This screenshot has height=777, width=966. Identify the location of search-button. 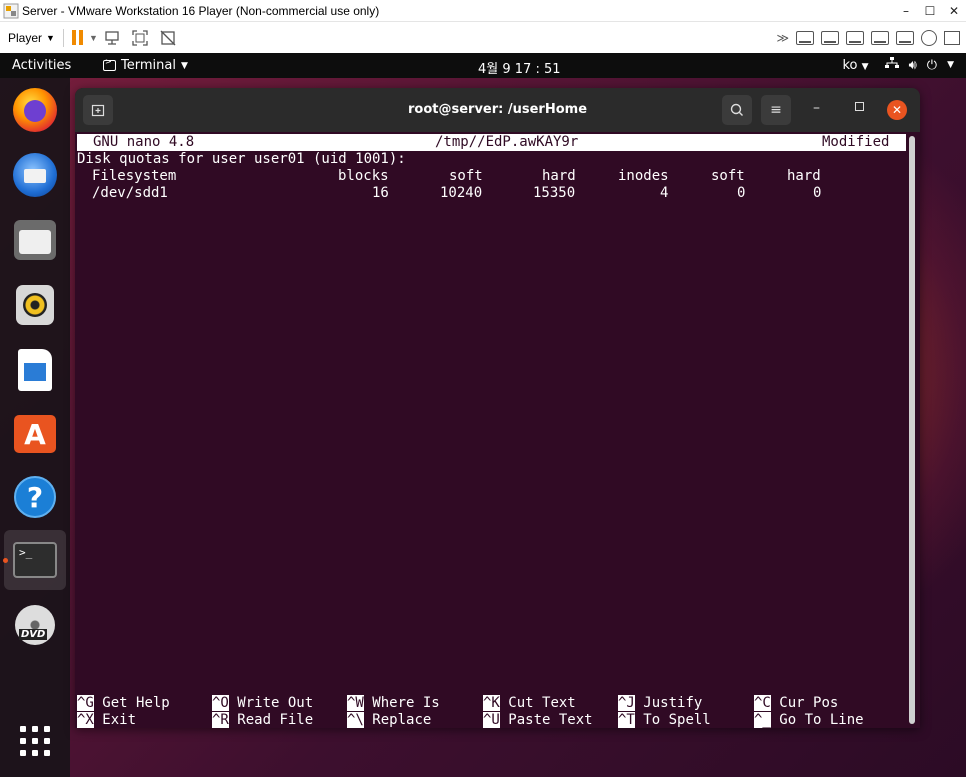
(737, 110).